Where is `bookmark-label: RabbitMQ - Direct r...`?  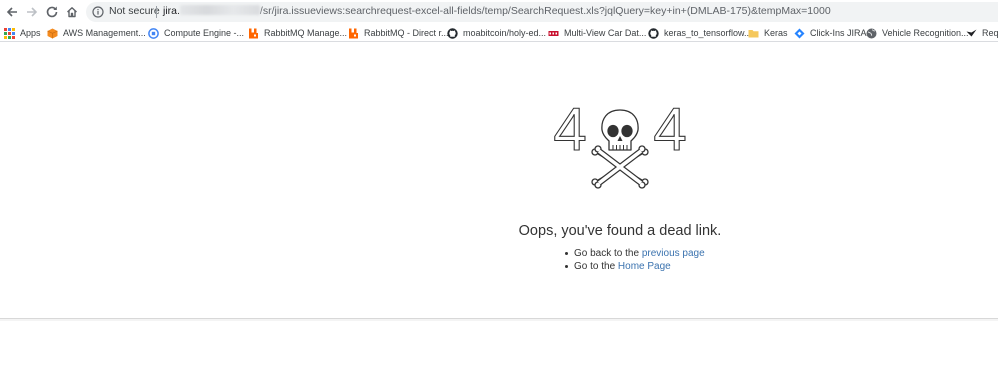 bookmark-label: RabbitMQ - Direct r... is located at coordinates (406, 33).